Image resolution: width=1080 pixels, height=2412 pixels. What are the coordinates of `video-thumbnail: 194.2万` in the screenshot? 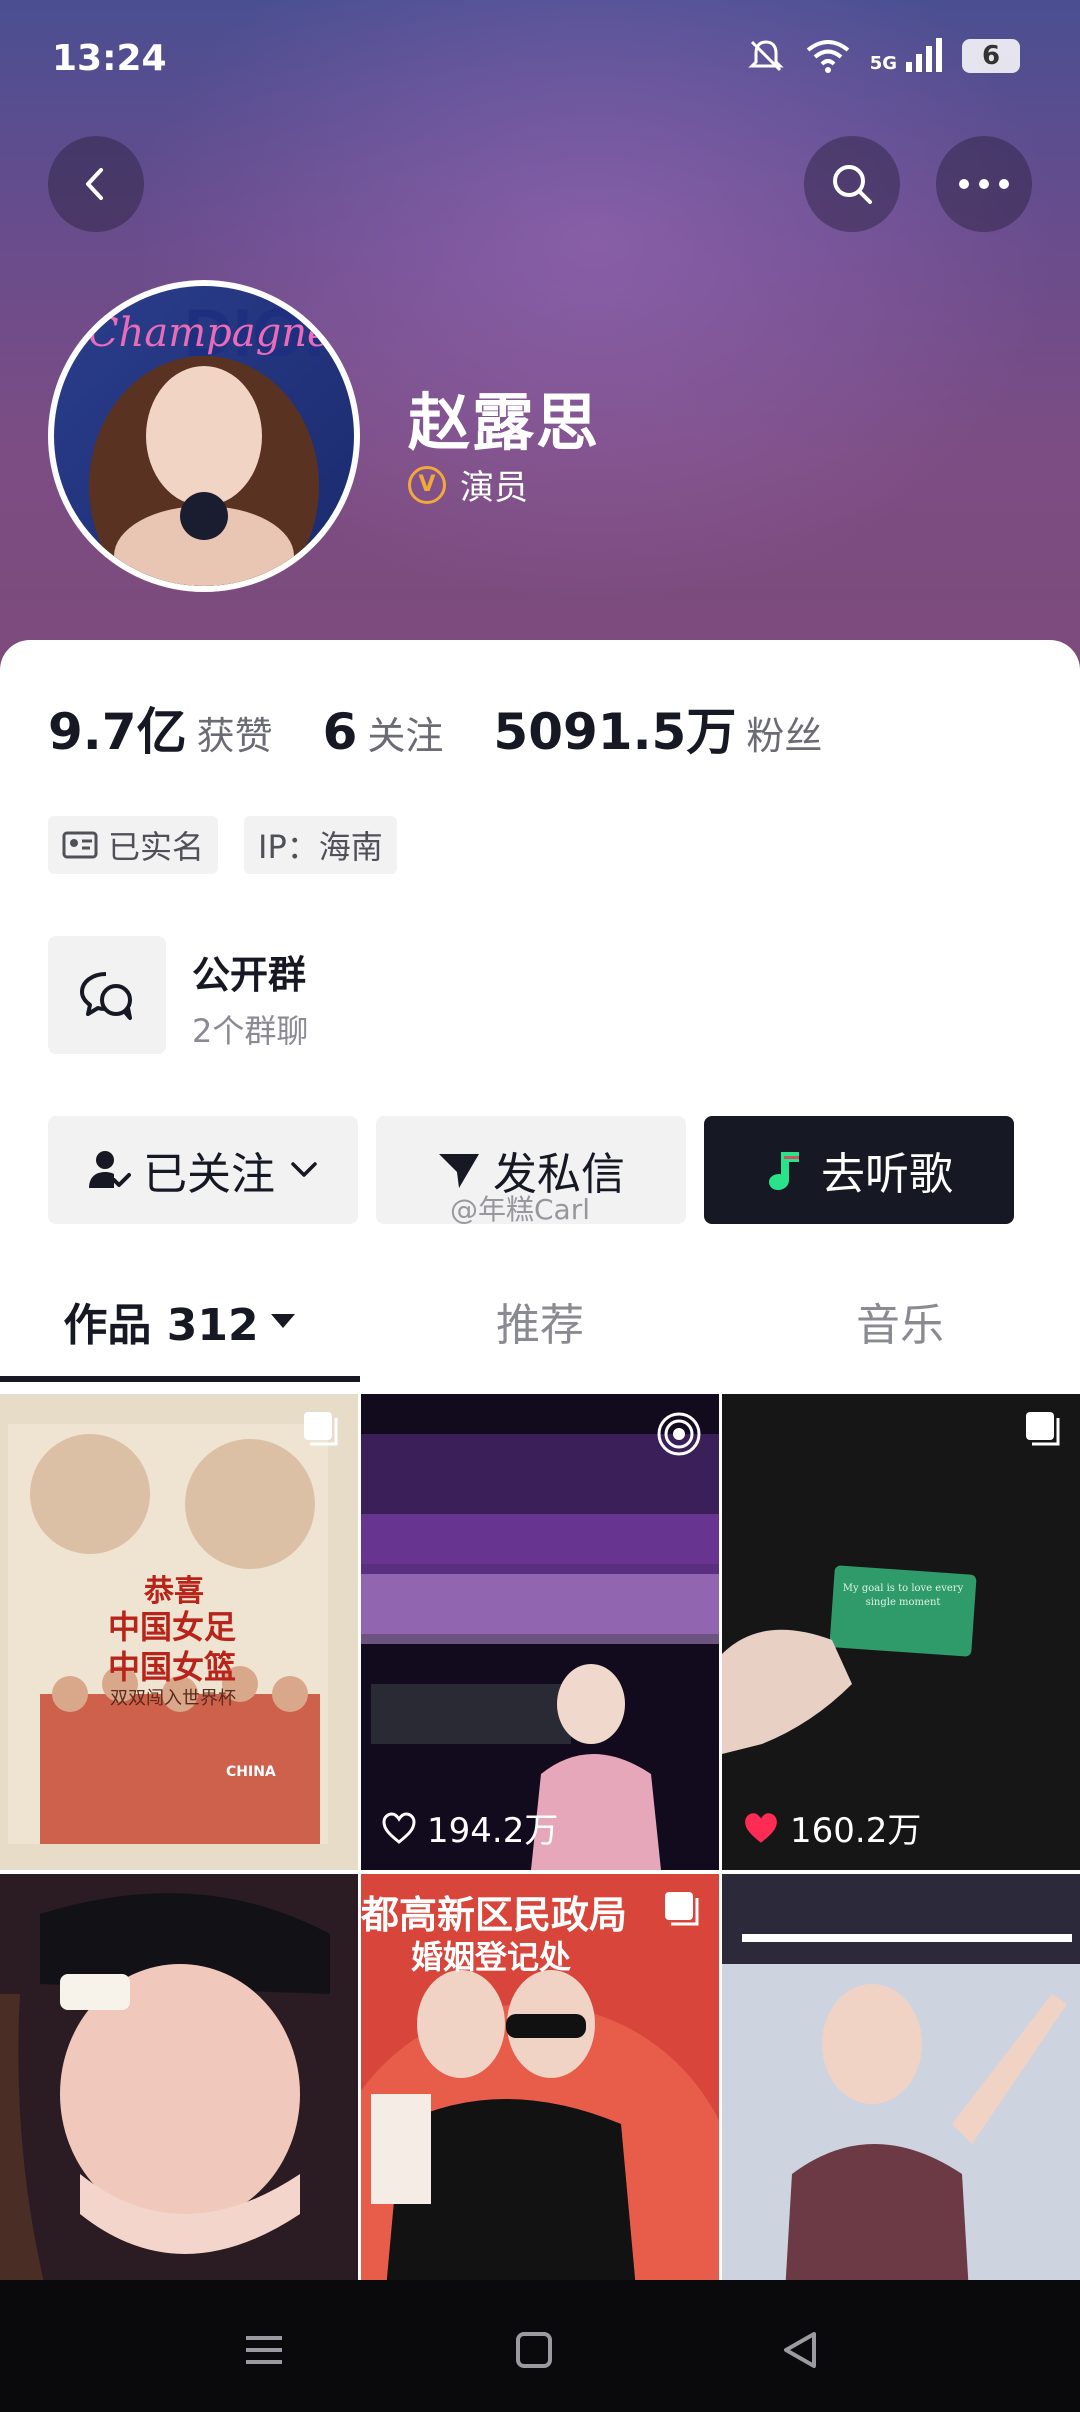 It's located at (540, 1632).